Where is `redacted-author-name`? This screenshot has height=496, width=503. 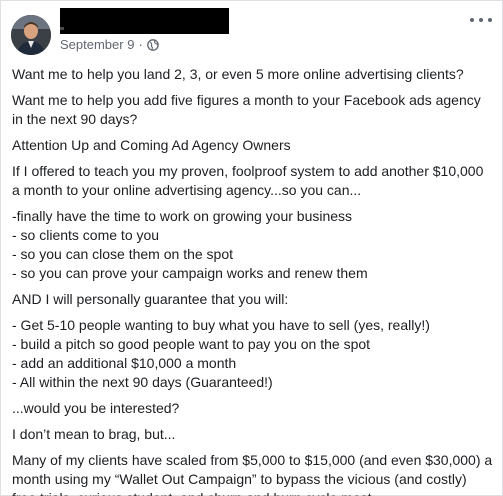 redacted-author-name is located at coordinates (144, 21).